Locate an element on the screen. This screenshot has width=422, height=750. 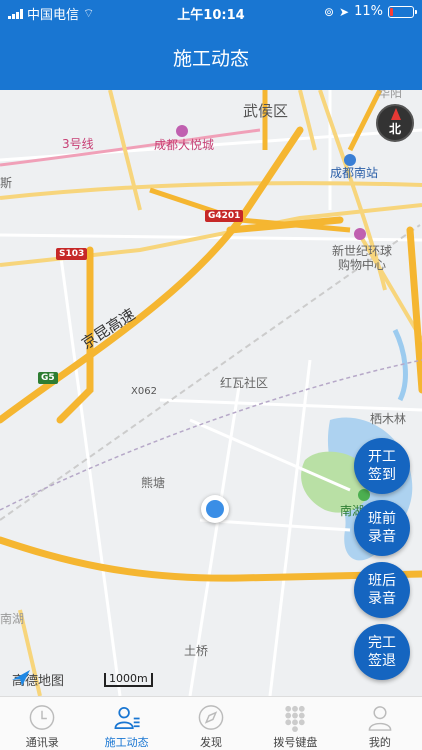
highway-shield: G4201 is located at coordinates (224, 216).